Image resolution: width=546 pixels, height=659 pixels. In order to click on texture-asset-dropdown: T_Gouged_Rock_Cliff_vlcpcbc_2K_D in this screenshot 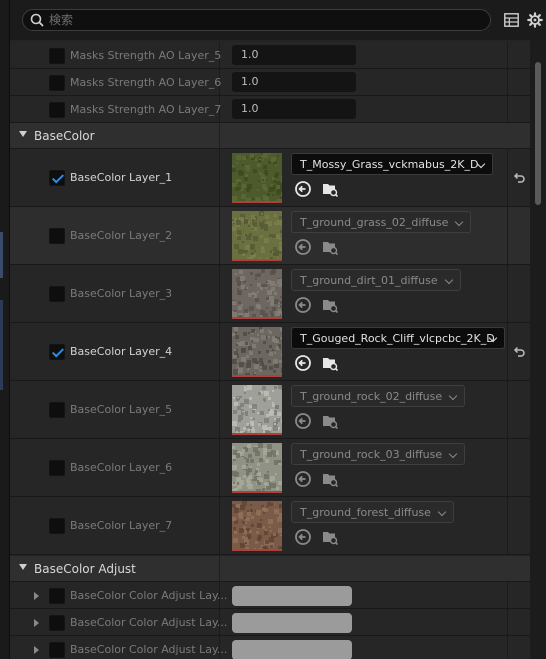, I will do `click(398, 338)`.